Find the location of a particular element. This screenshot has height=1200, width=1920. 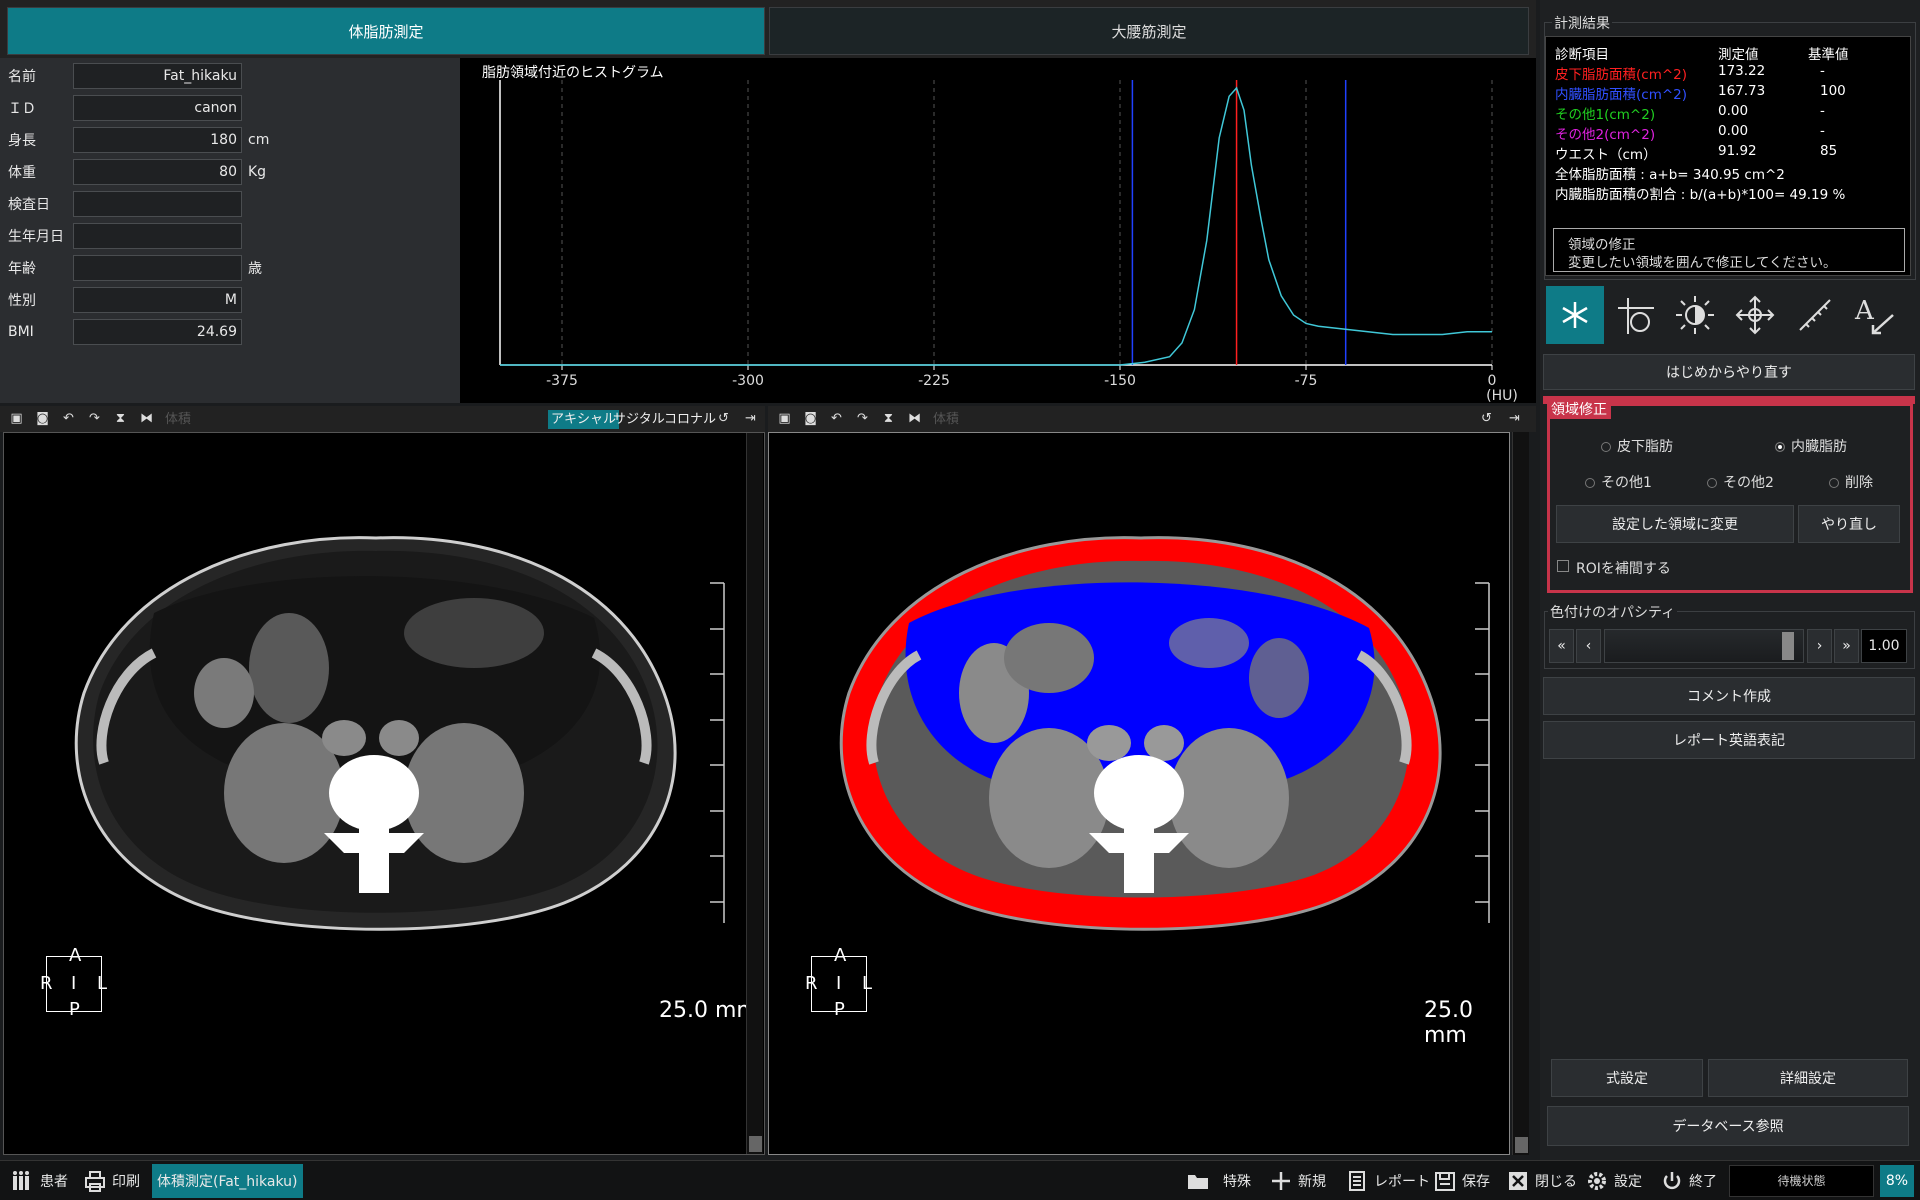

detail-settings-button: 詳細設定 is located at coordinates (1808, 1078).